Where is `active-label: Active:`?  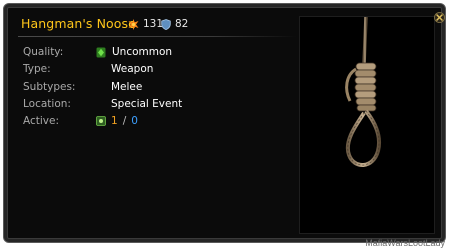
active-label: Active: is located at coordinates (41, 121).